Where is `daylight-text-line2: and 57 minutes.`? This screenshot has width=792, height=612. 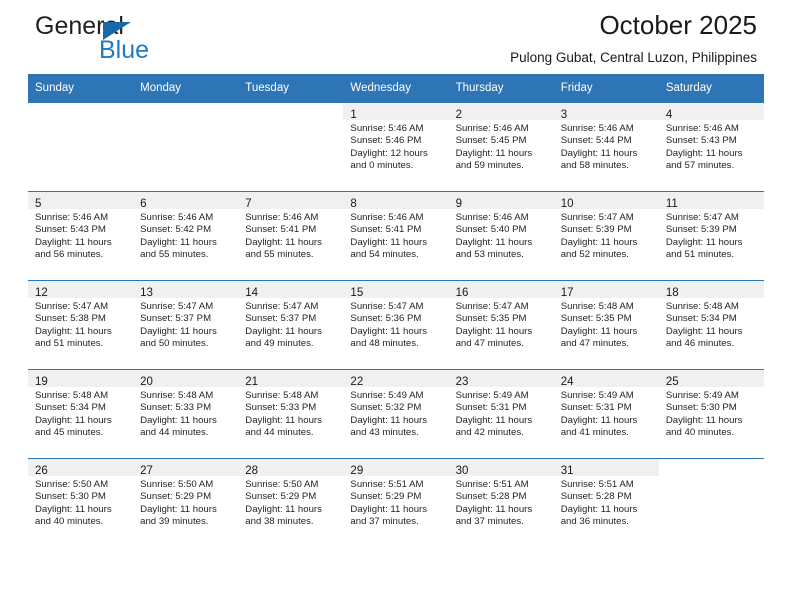 daylight-text-line2: and 57 minutes. is located at coordinates (700, 166).